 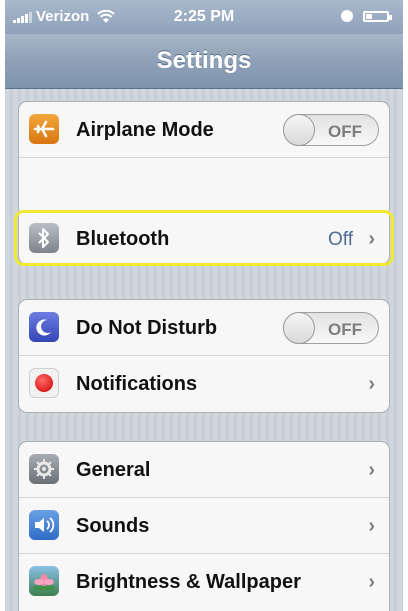 I want to click on sounds-row: Sounds ›, so click(x=204, y=526).